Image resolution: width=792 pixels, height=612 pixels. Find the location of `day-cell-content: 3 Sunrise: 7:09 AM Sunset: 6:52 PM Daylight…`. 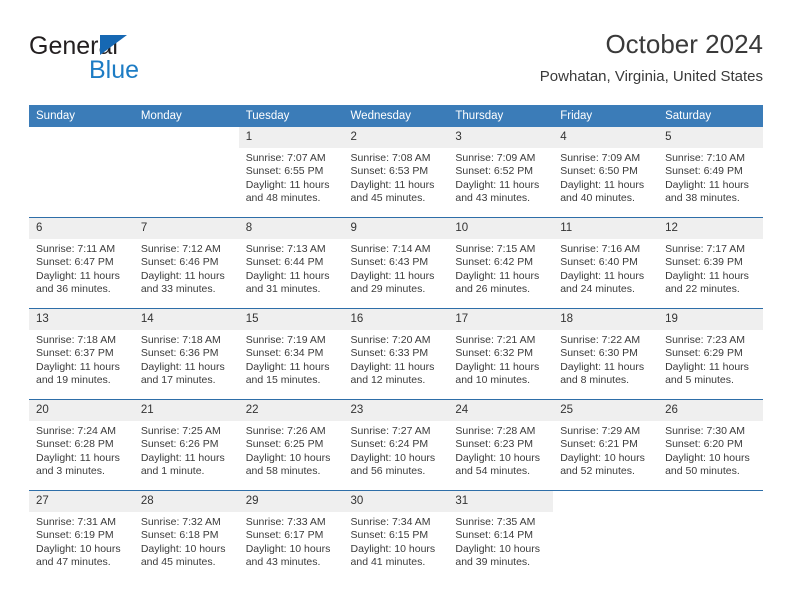

day-cell-content: 3 Sunrise: 7:09 AM Sunset: 6:52 PM Daylight… is located at coordinates (501, 172).